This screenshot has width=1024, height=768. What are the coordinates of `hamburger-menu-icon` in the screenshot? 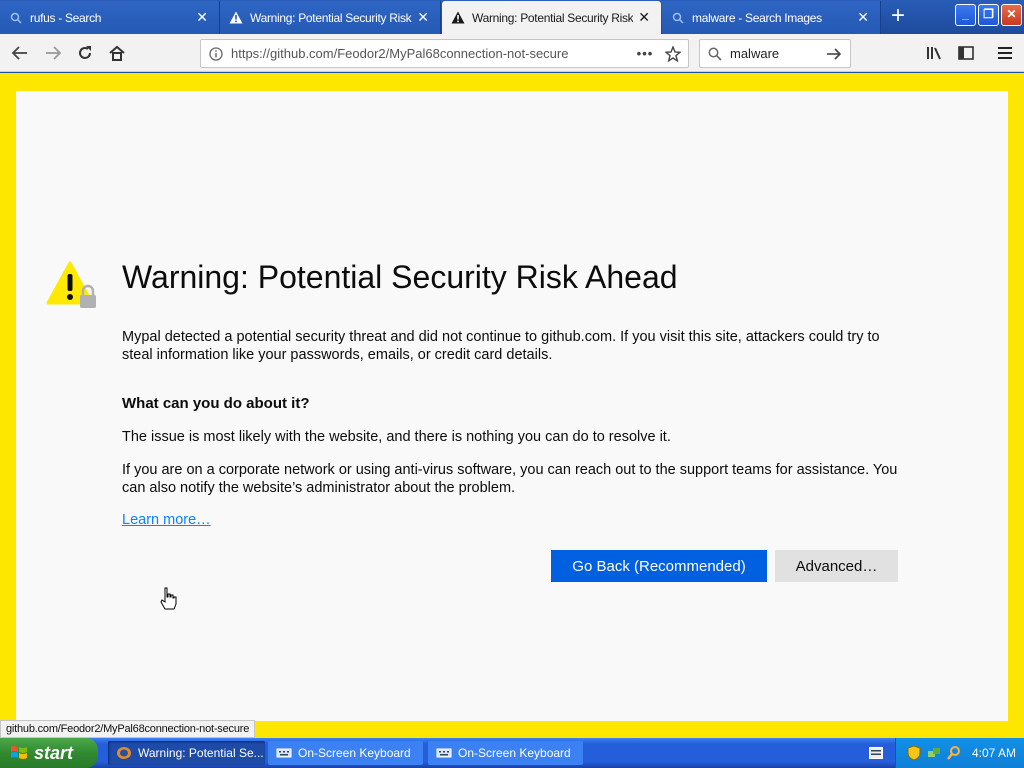 It's located at (1005, 53).